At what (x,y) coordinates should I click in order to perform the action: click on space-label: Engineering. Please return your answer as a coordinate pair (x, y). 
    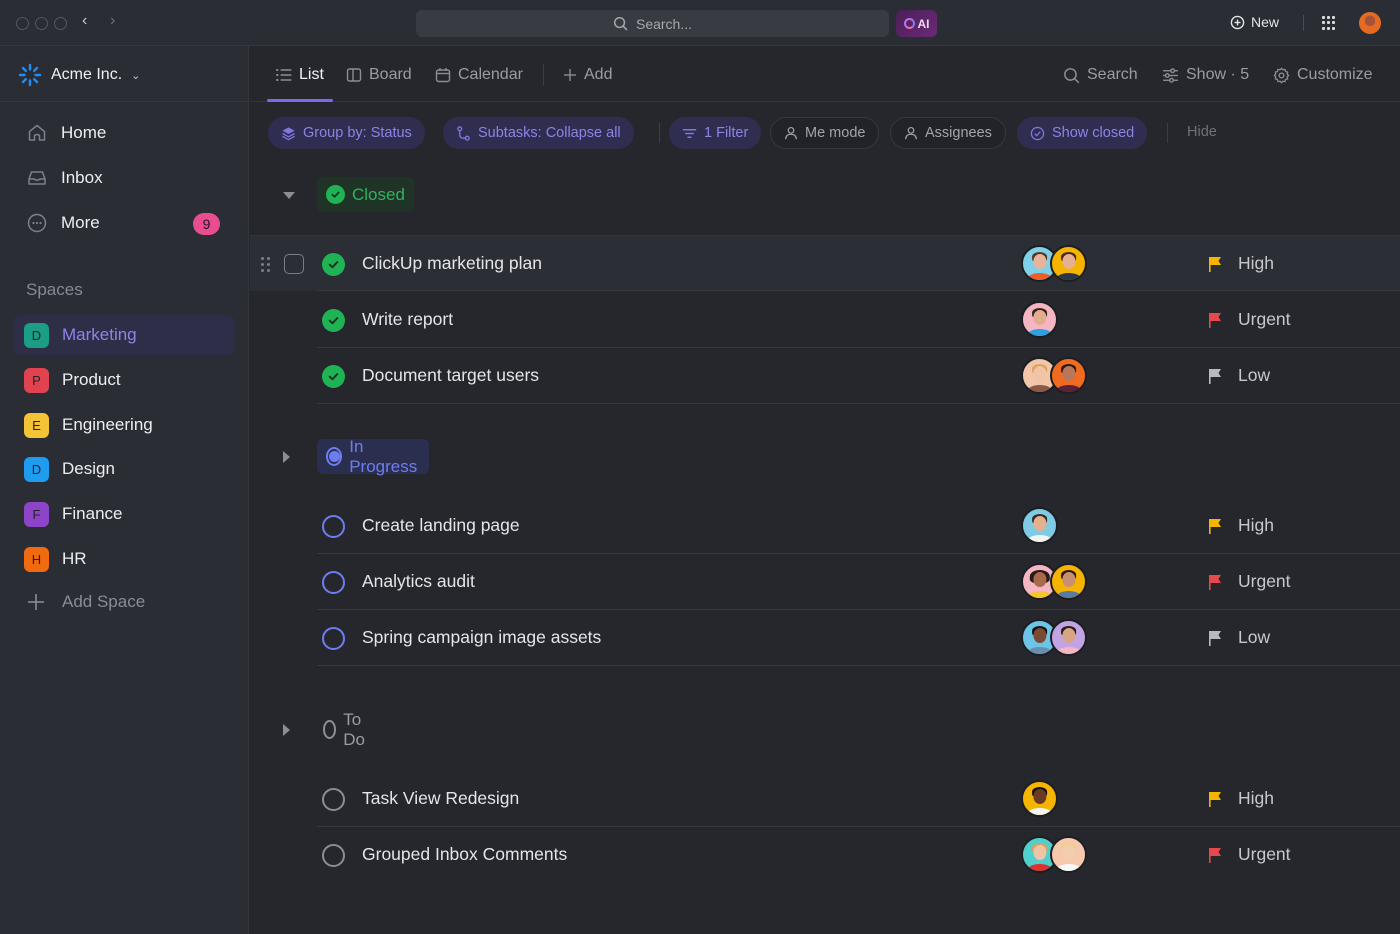
    Looking at the image, I should click on (107, 424).